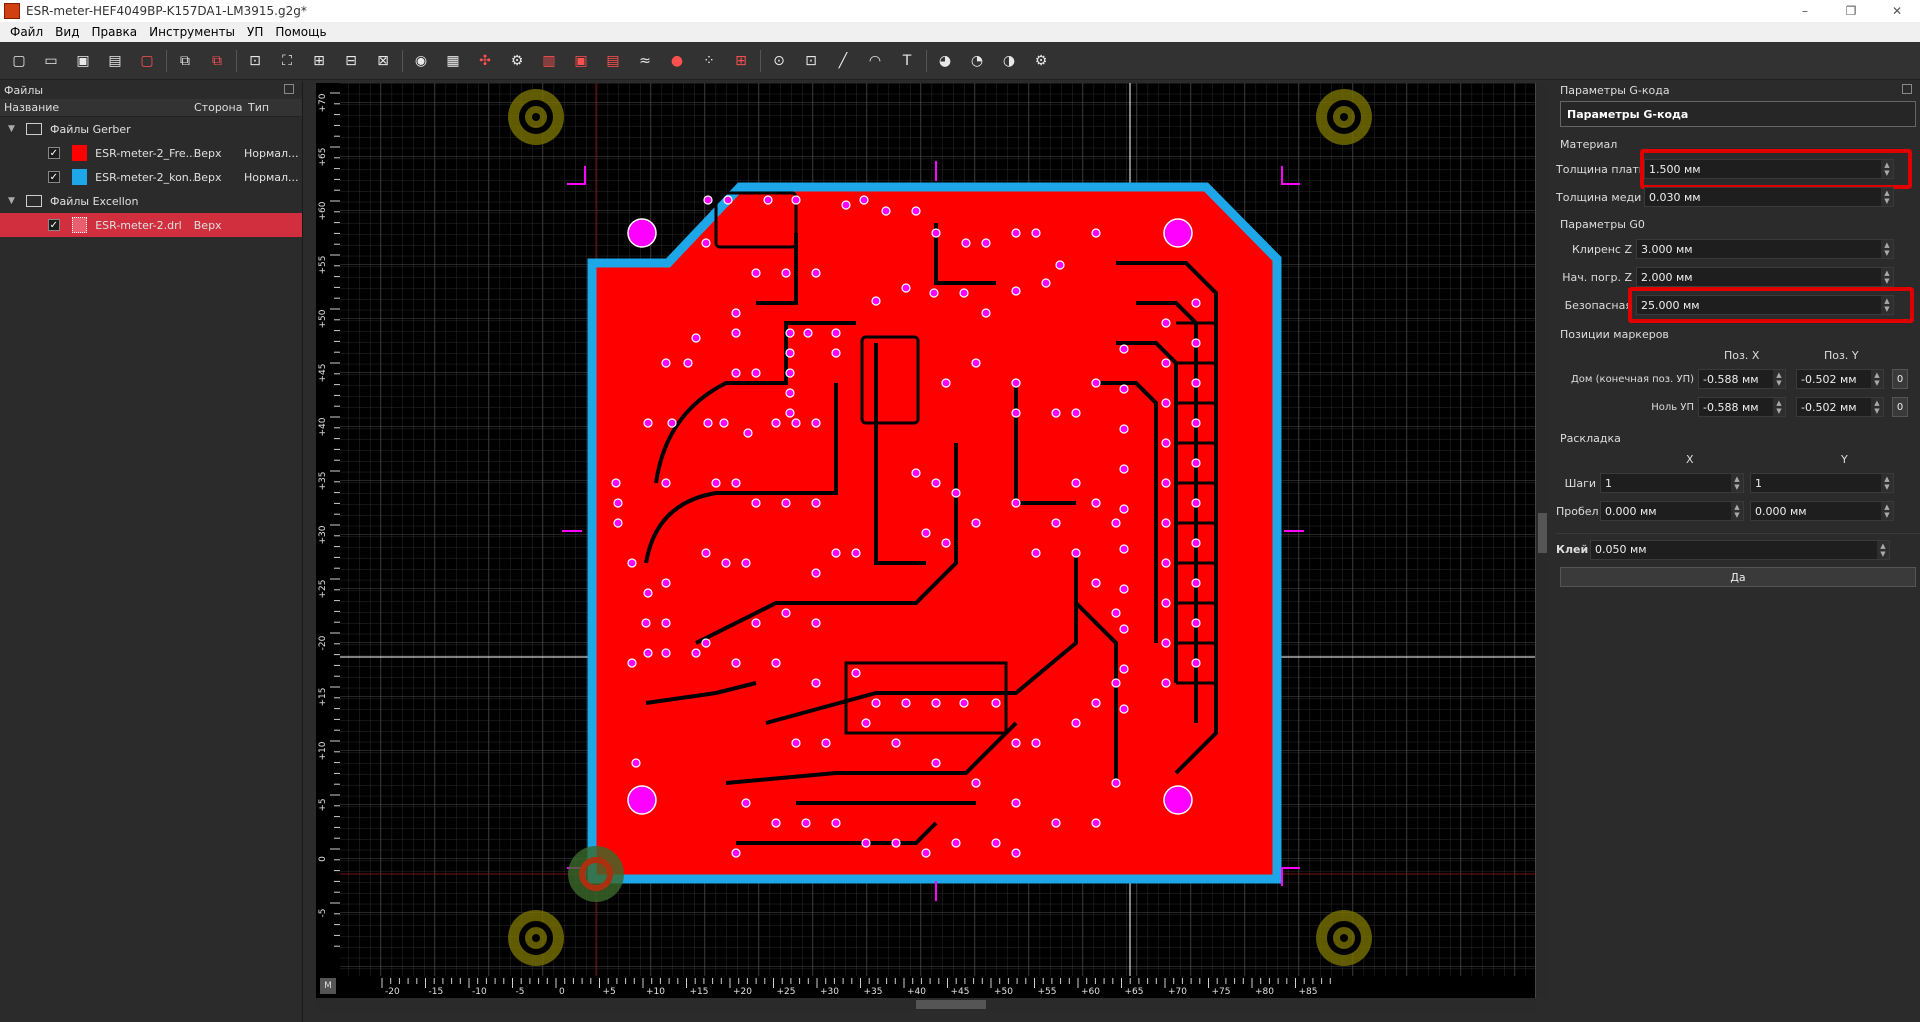  Describe the element at coordinates (453, 61) in the screenshot. I see `settings-icon: ▦` at that location.